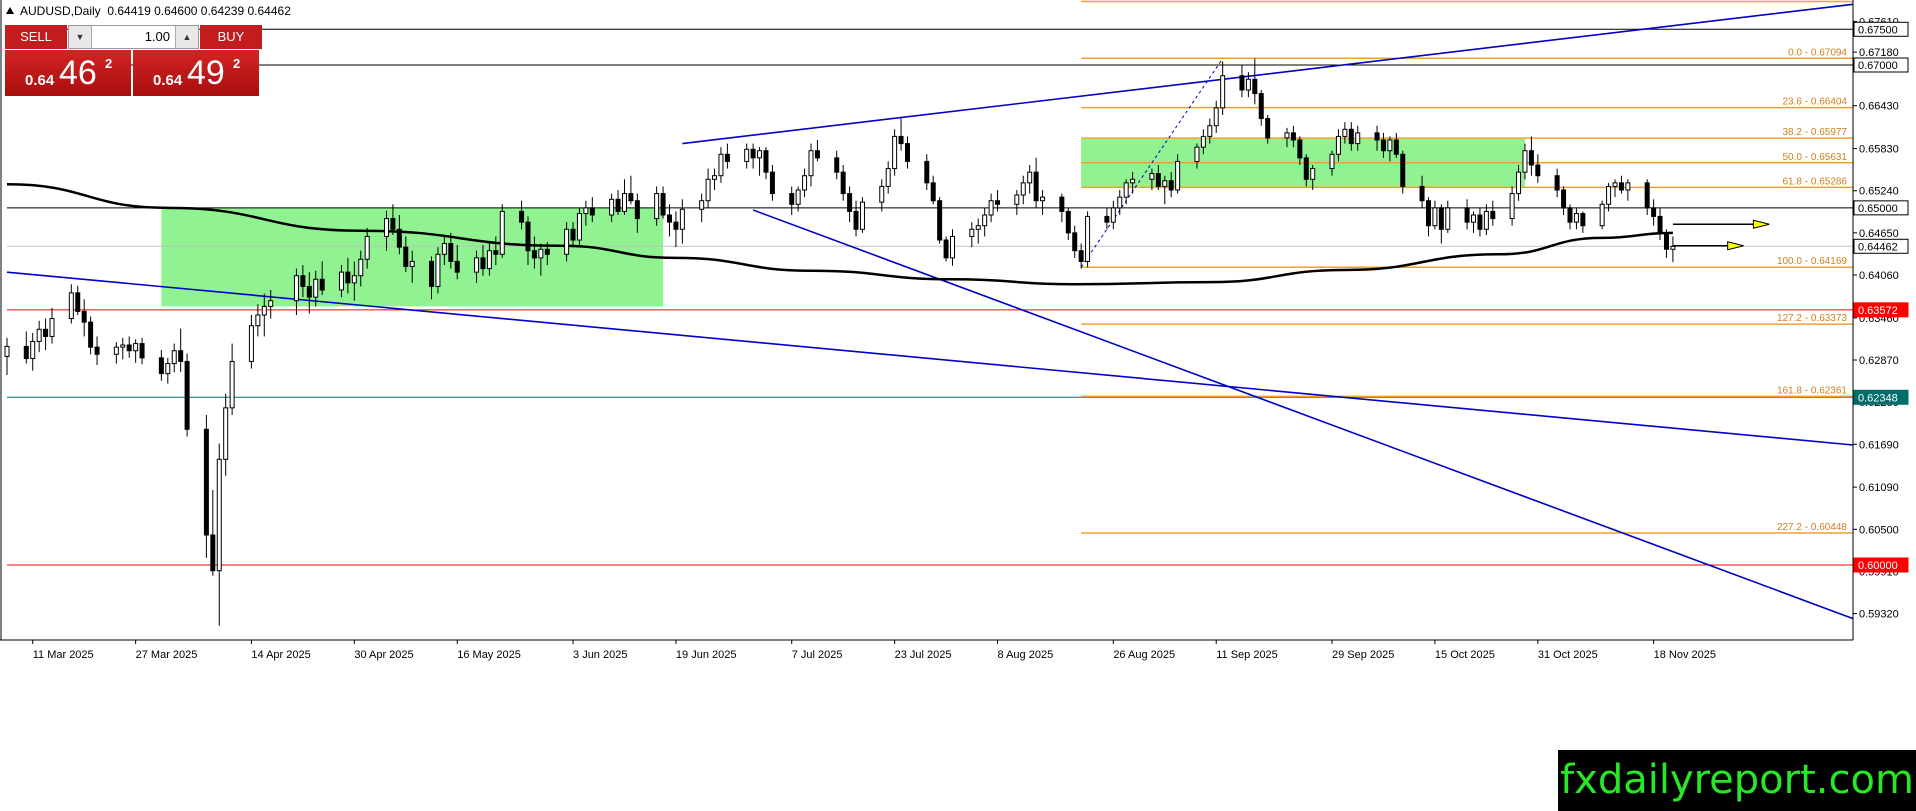 The height and width of the screenshot is (811, 1916). What do you see at coordinates (1878, 66) in the screenshot?
I see `price-label-text: 0.67000` at bounding box center [1878, 66].